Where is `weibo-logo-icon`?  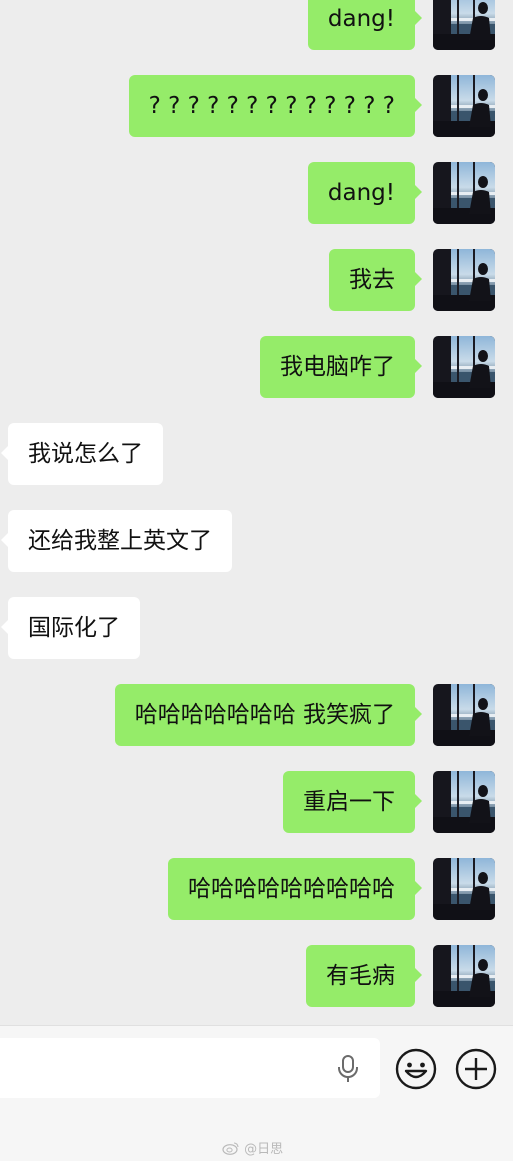
weibo-logo-icon is located at coordinates (230, 1148).